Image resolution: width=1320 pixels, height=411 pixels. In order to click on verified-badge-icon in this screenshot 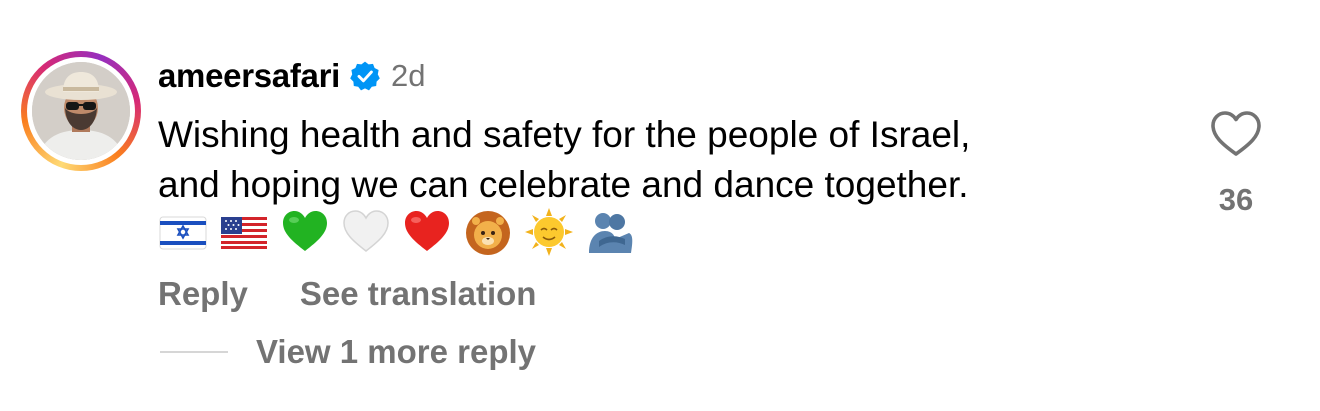, I will do `click(365, 76)`.